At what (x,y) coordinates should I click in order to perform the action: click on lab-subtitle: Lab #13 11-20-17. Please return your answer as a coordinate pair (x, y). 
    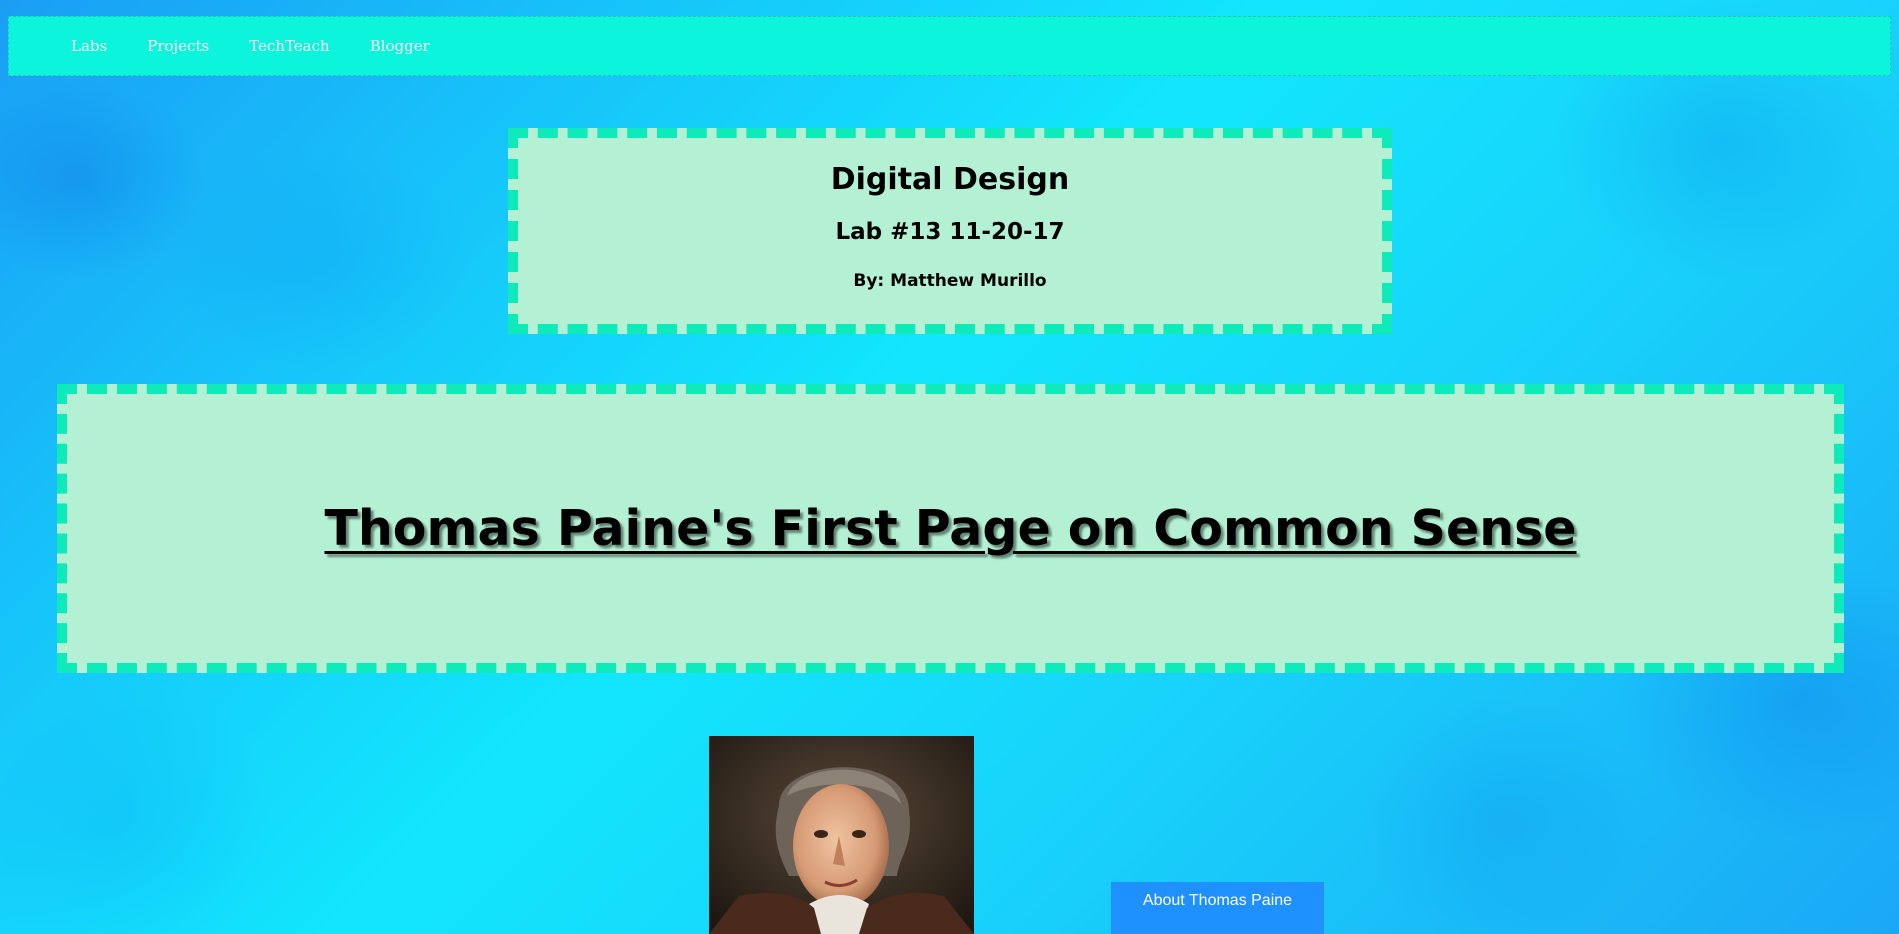
    Looking at the image, I should click on (950, 232).